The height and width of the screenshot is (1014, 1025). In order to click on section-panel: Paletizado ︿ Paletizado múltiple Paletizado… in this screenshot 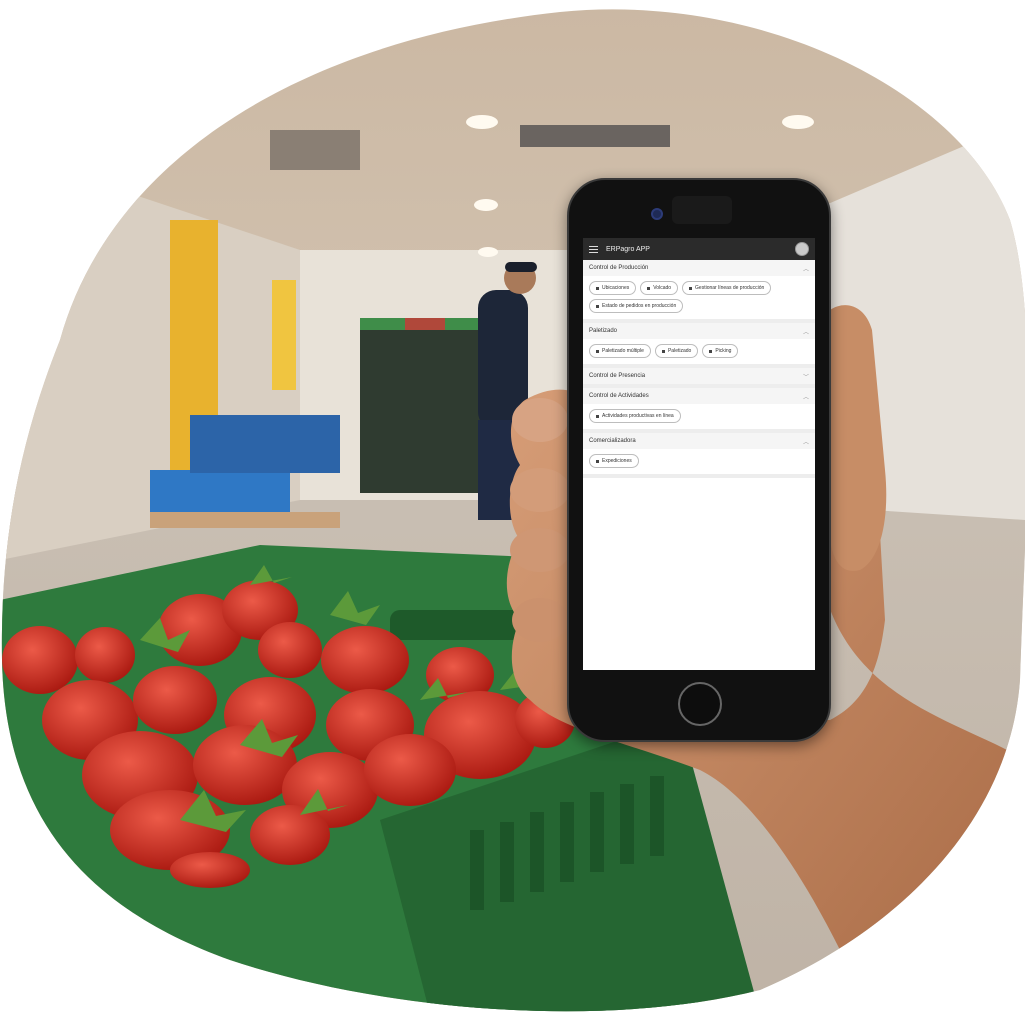, I will do `click(699, 345)`.